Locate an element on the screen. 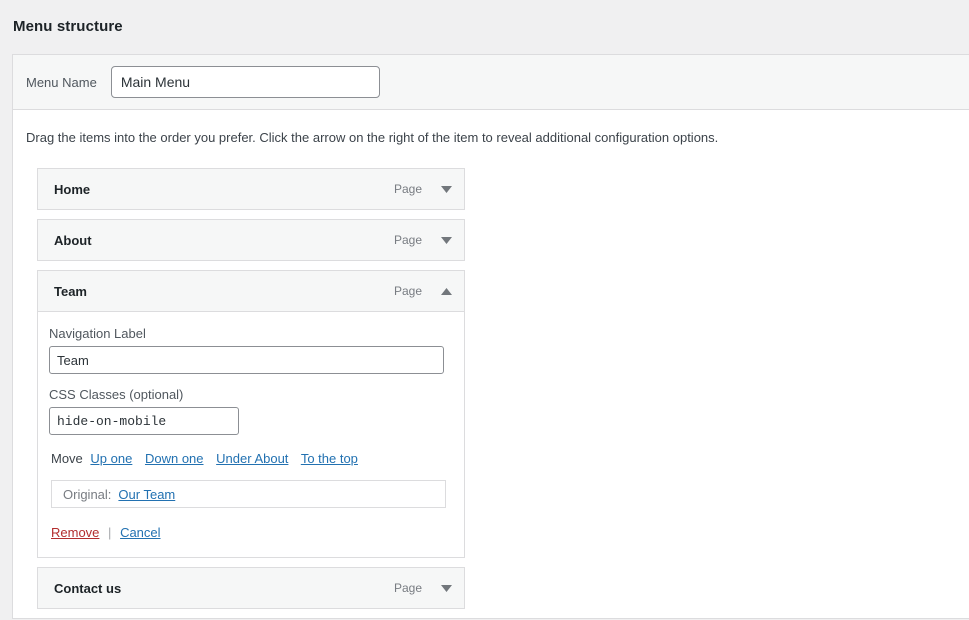  css-classes-label: CSS Classes (optional) is located at coordinates (116, 395).